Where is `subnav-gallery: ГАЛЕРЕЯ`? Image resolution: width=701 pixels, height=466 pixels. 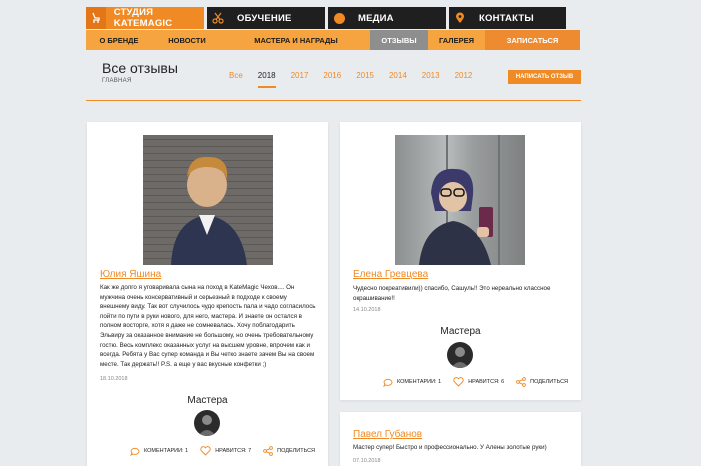
subnav-gallery: ГАЛЕРЕЯ is located at coordinates (456, 40).